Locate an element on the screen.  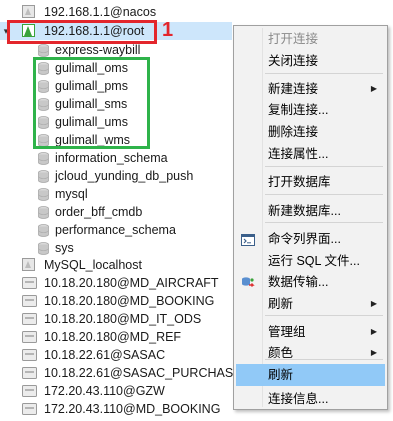
connection-item: 172.20.43.110@GZW is located at coordinates (116, 391).